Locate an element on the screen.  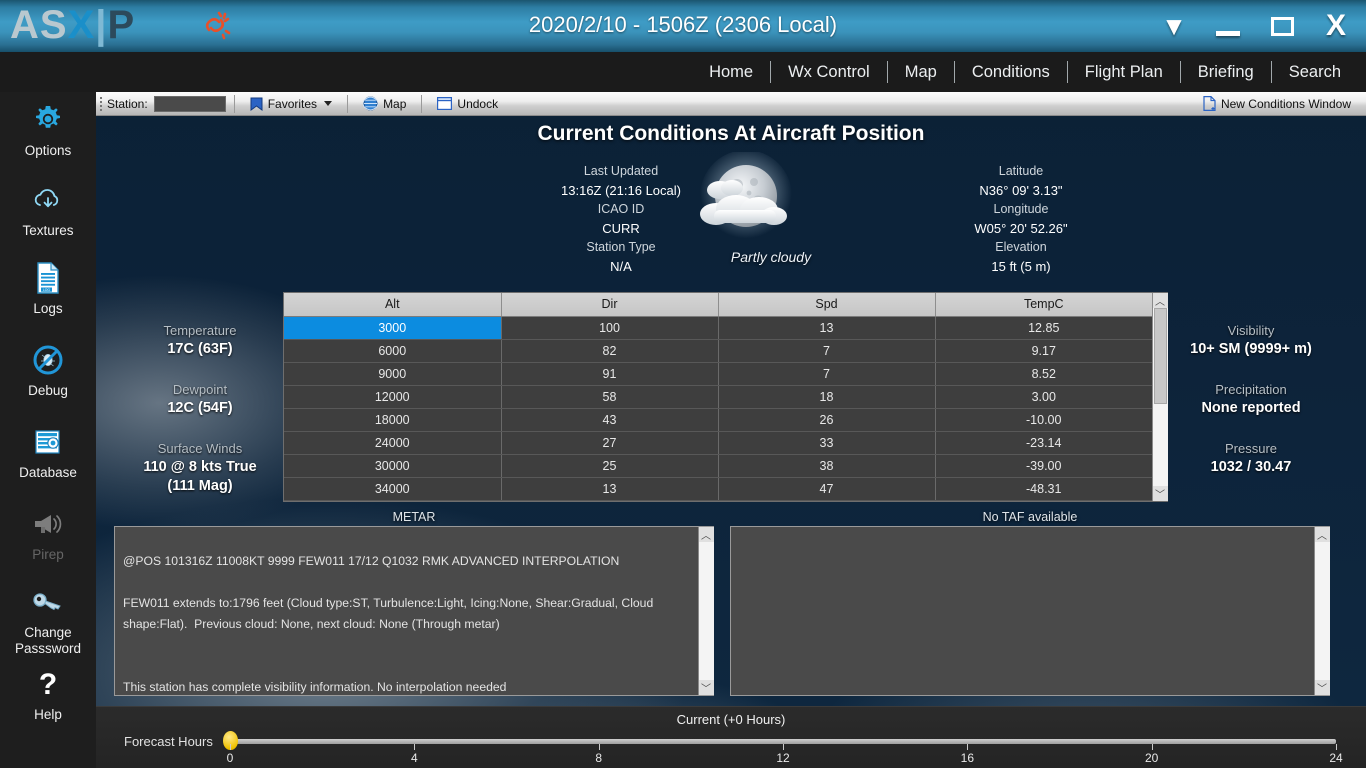
pressure-label: Pressure is located at coordinates (1251, 448).